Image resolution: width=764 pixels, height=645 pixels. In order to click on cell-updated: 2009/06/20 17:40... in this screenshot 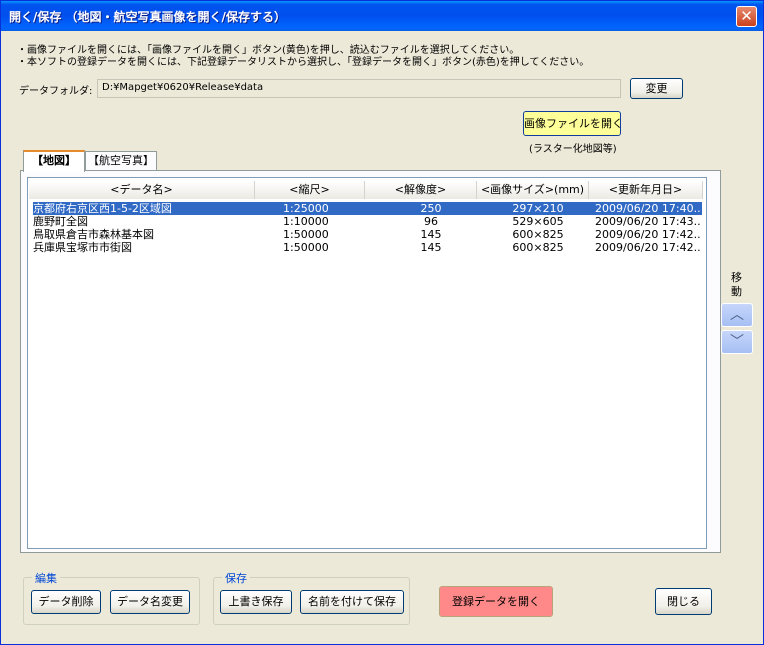, I will do `click(648, 208)`.